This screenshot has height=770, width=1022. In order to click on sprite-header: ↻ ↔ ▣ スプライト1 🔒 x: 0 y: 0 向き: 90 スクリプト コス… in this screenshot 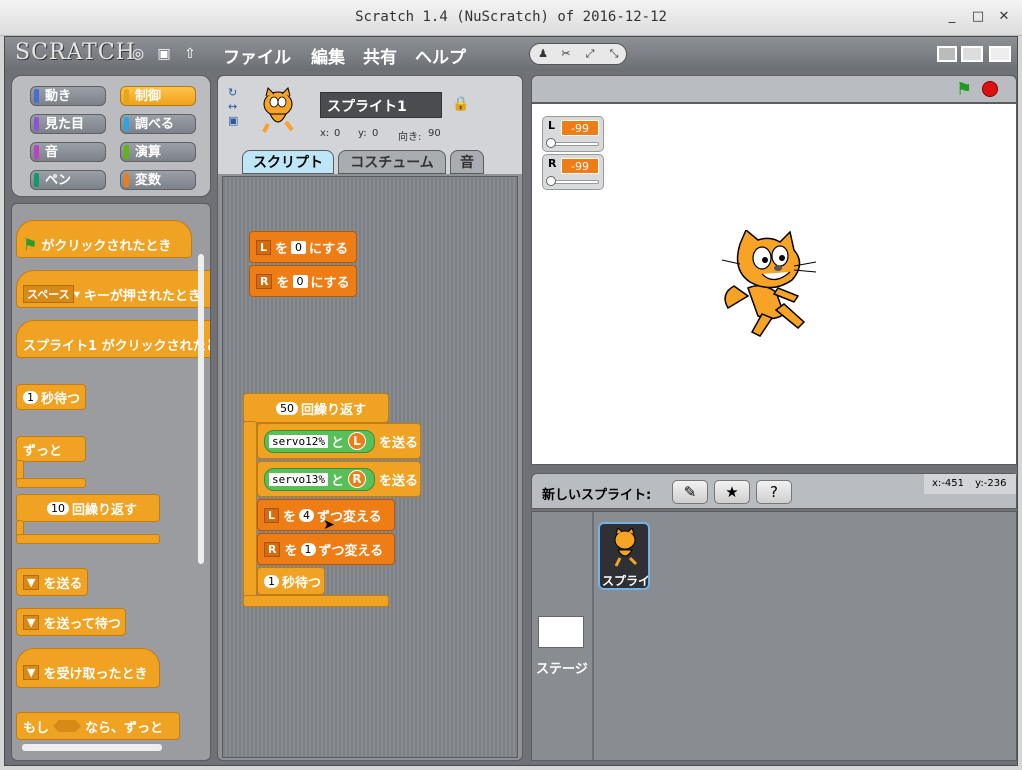, I will do `click(370, 125)`.